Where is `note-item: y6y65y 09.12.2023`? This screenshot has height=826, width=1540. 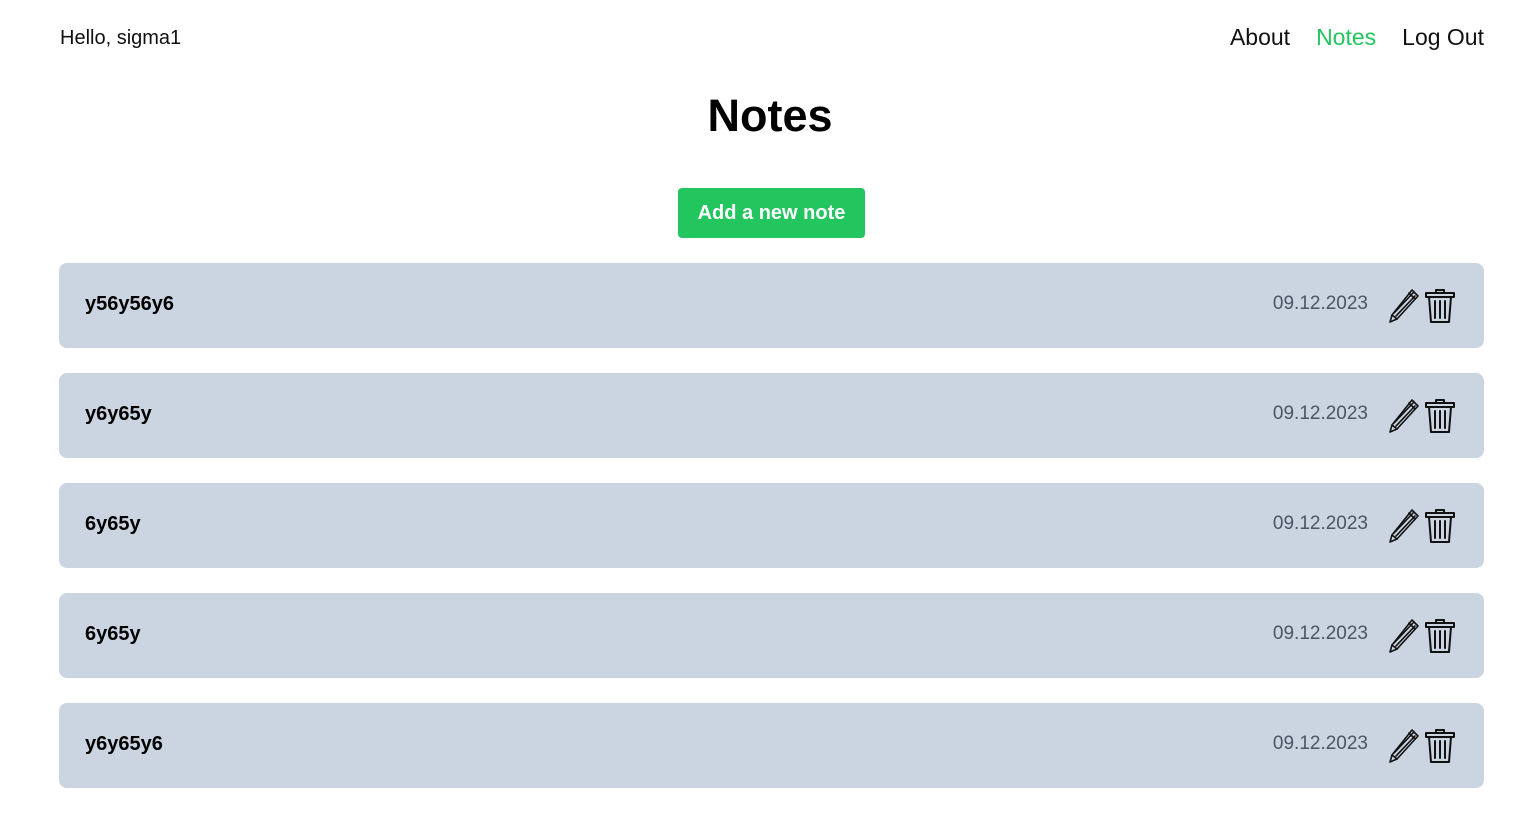
note-item: y6y65y 09.12.2023 is located at coordinates (771, 415).